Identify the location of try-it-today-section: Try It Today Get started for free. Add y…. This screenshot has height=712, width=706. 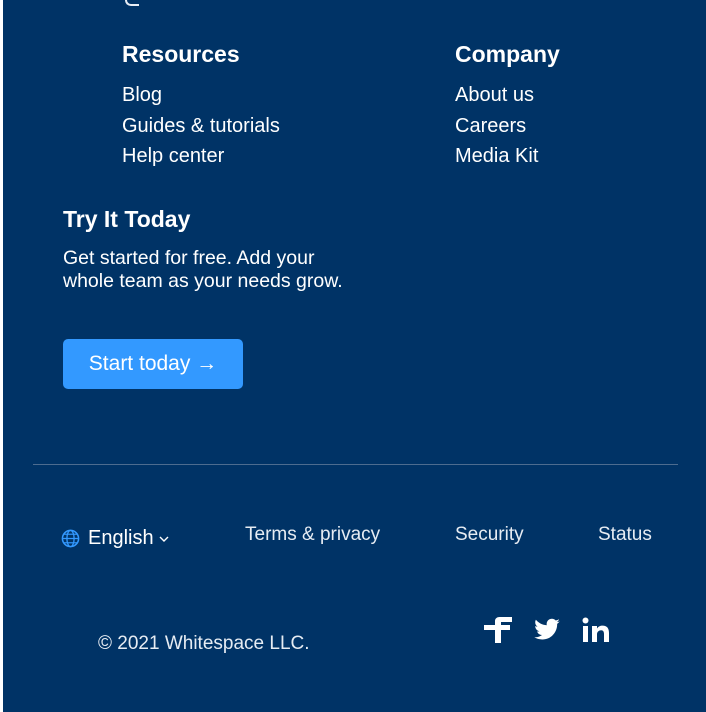
(208, 249).